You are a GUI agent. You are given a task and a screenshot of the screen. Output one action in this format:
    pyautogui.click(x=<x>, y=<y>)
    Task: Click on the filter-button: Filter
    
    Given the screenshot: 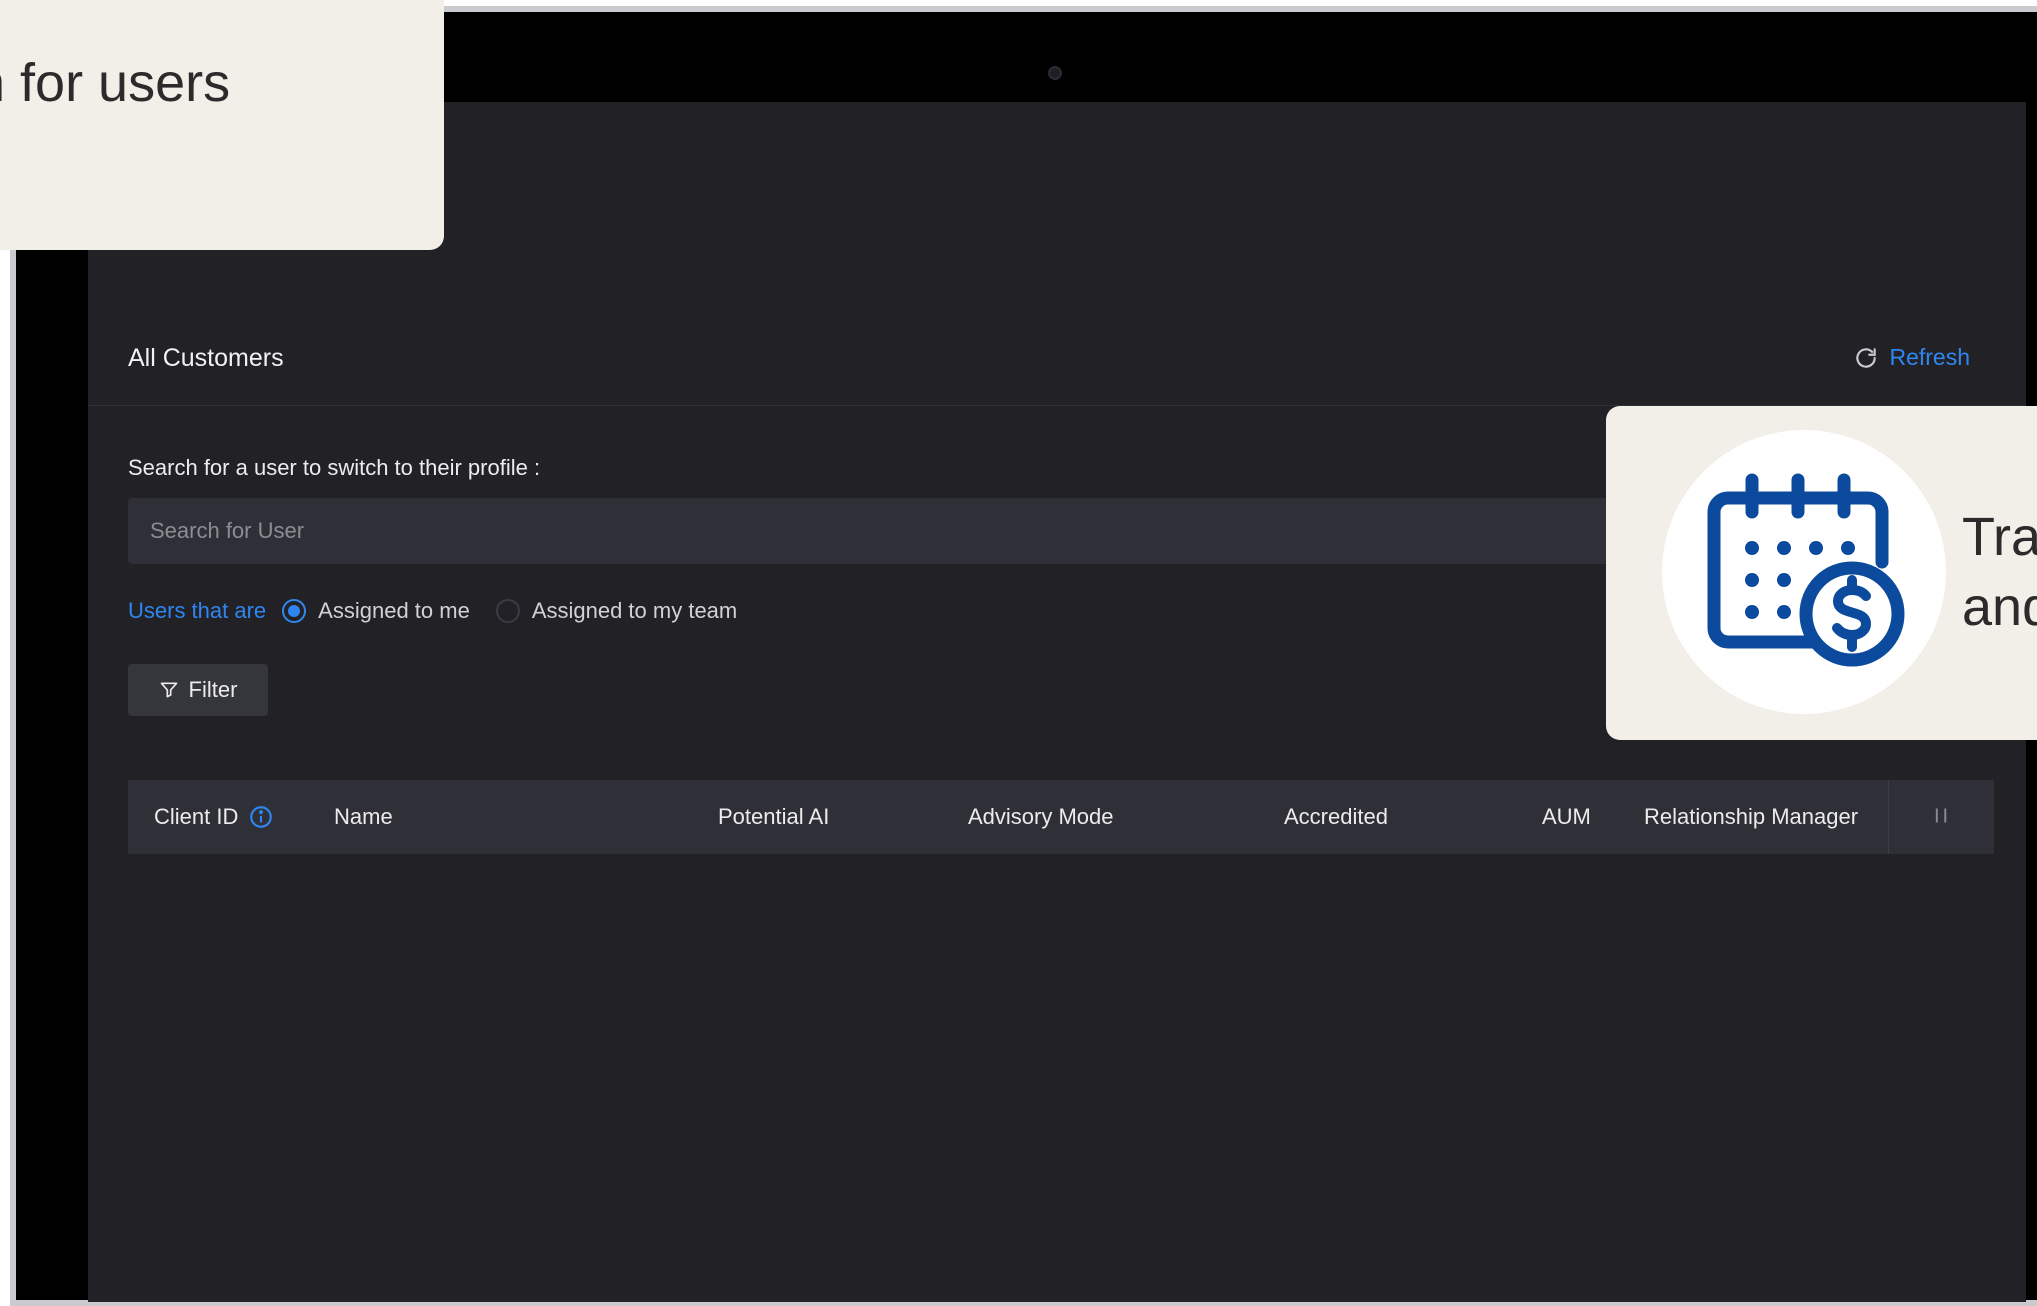 What is the action you would take?
    pyautogui.click(x=198, y=690)
    